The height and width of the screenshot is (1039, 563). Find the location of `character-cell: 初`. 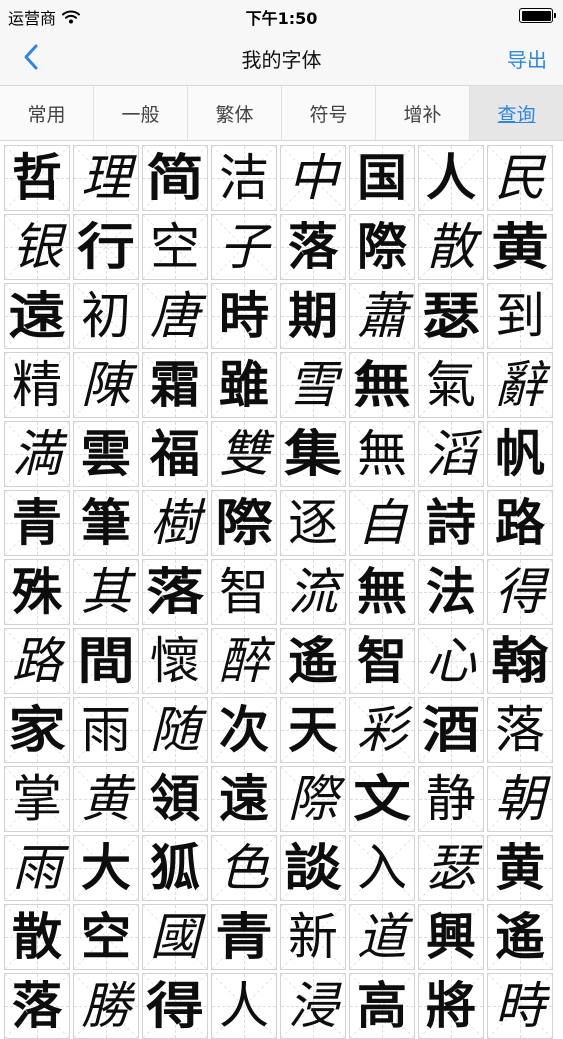

character-cell: 初 is located at coordinates (106, 316).